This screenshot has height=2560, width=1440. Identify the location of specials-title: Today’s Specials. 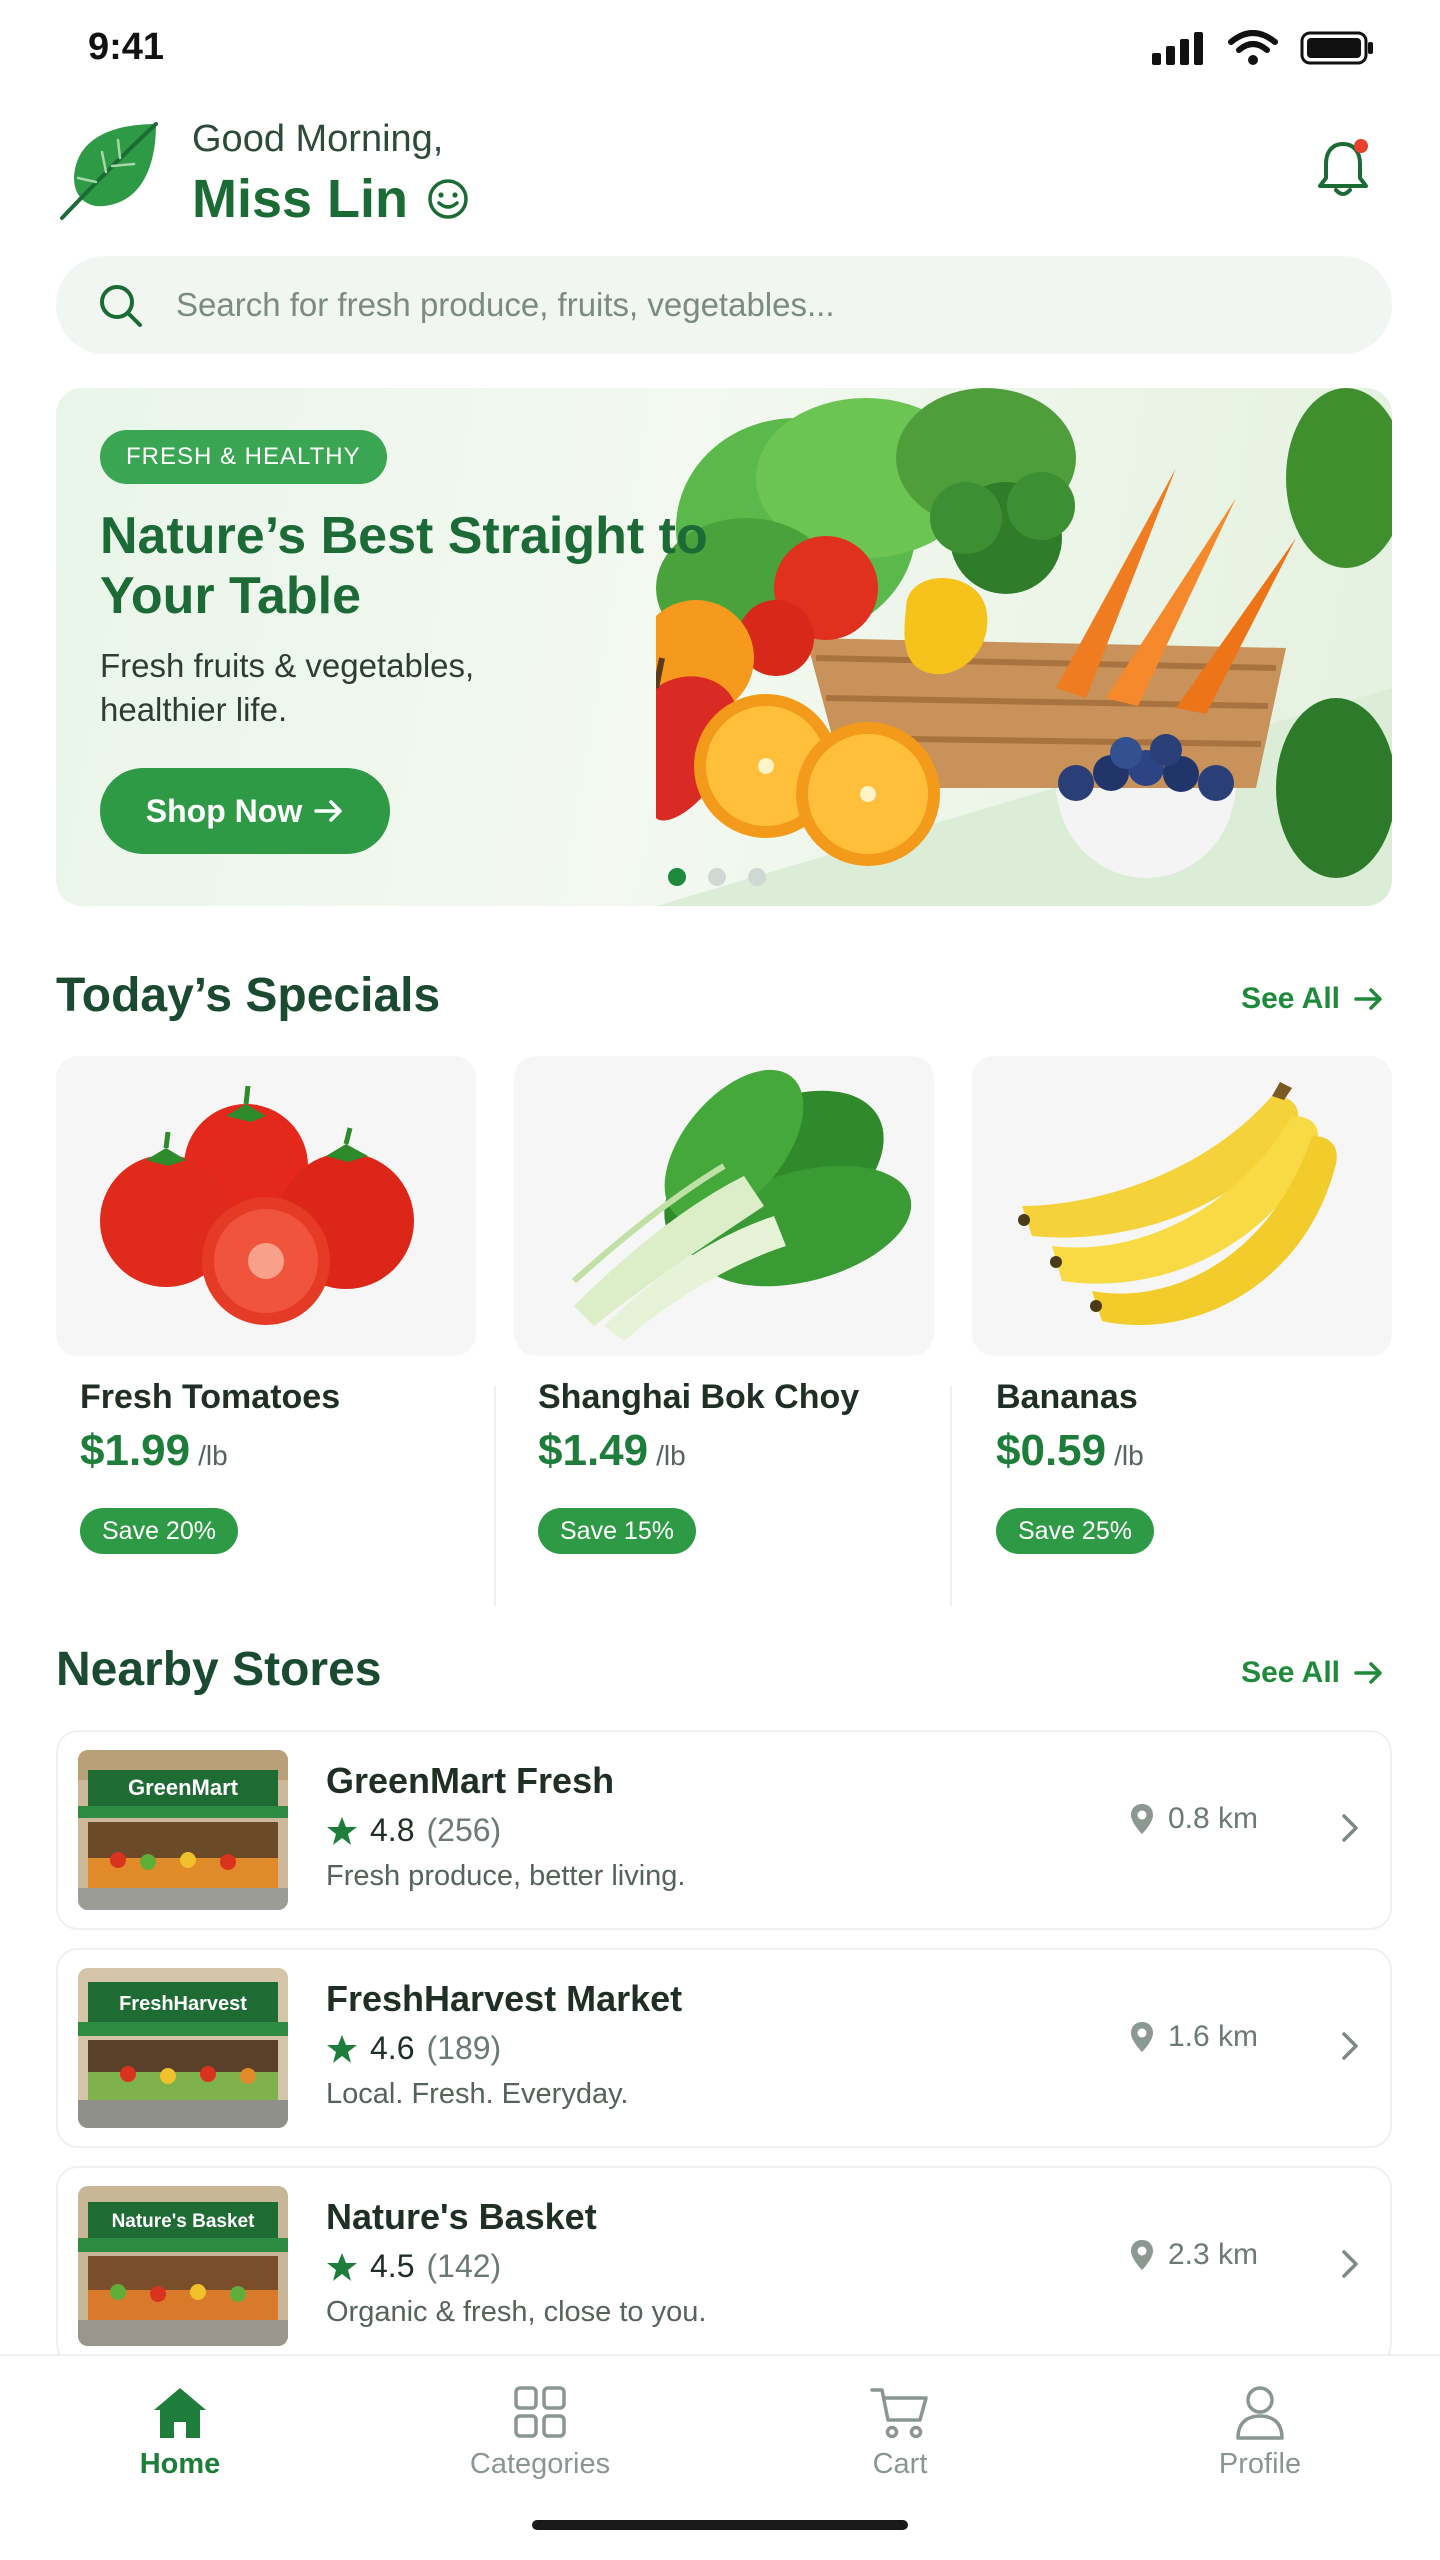
(248, 995).